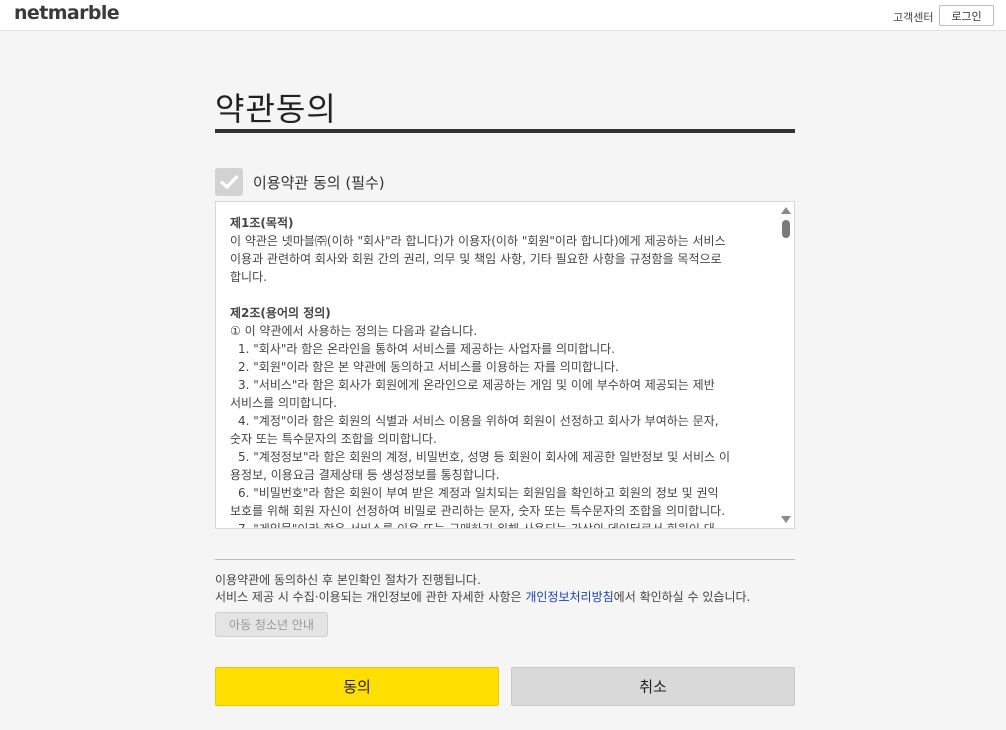 Image resolution: width=1006 pixels, height=730 pixels. I want to click on terms-scrollbar, so click(786, 365).